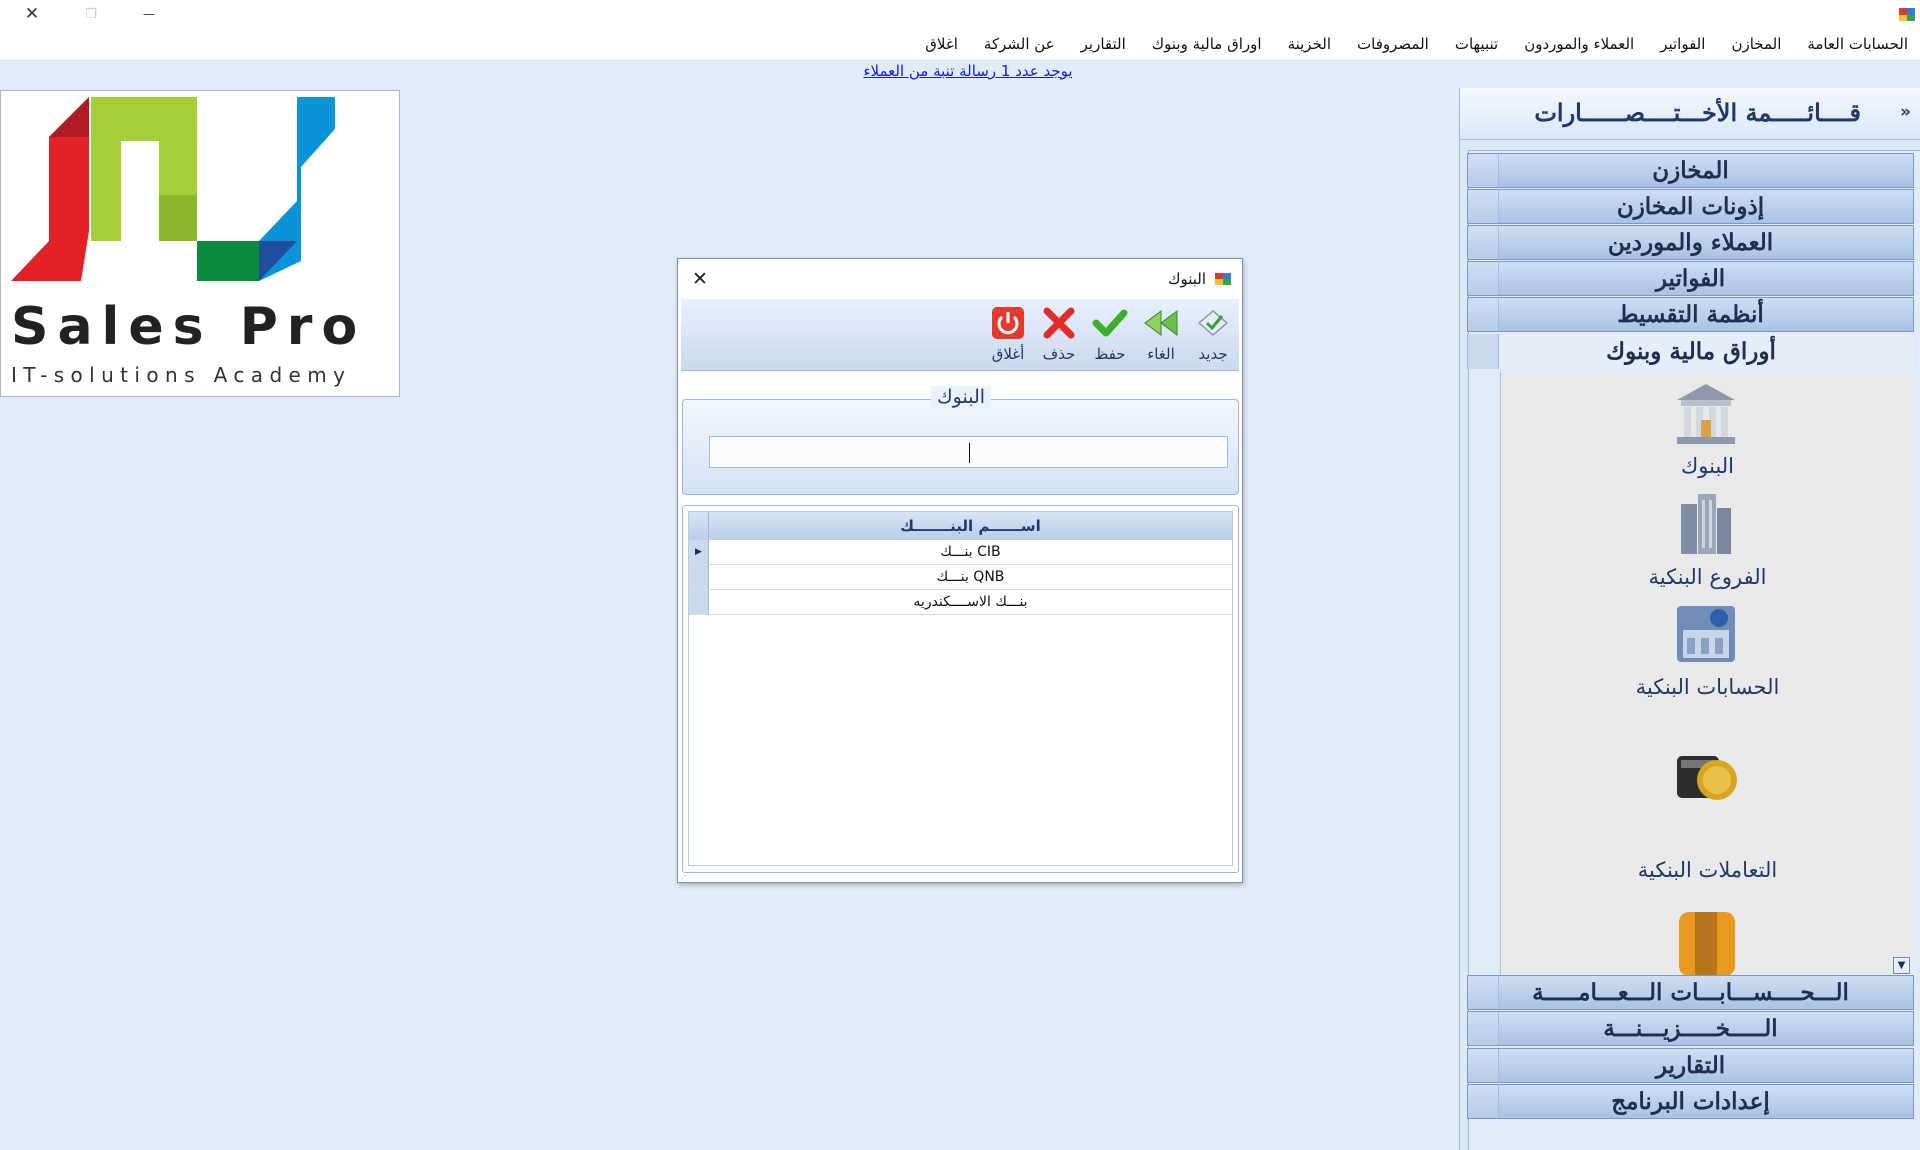 The width and height of the screenshot is (1920, 1150). I want to click on text-caret, so click(969, 453).